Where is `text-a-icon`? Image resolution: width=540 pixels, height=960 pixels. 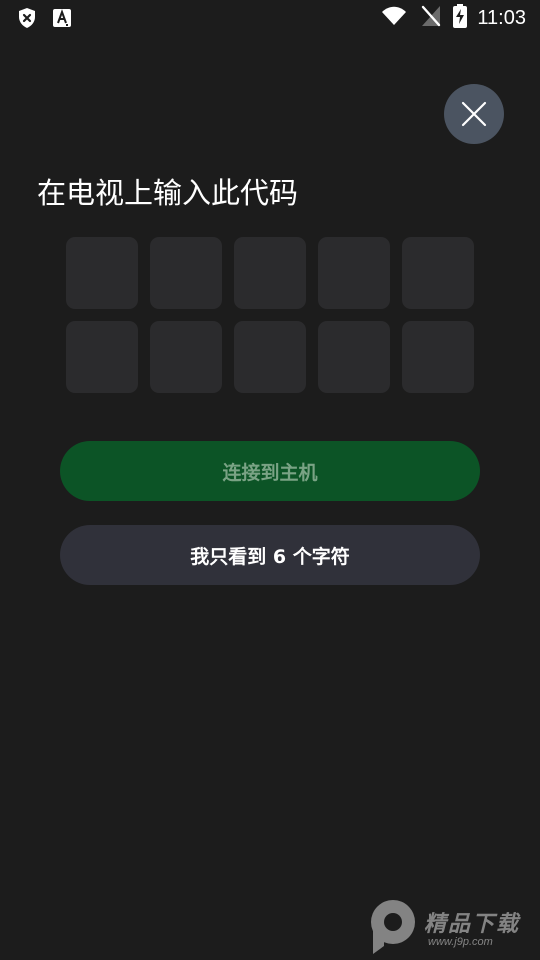
text-a-icon is located at coordinates (63, 18).